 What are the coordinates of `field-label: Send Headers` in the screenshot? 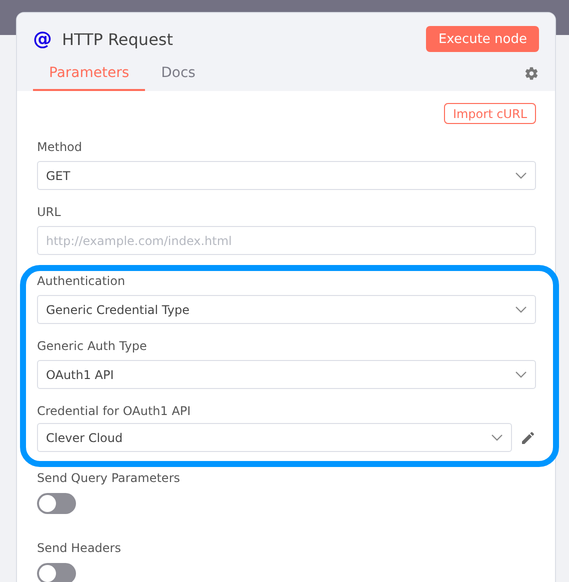 It's located at (79, 548).